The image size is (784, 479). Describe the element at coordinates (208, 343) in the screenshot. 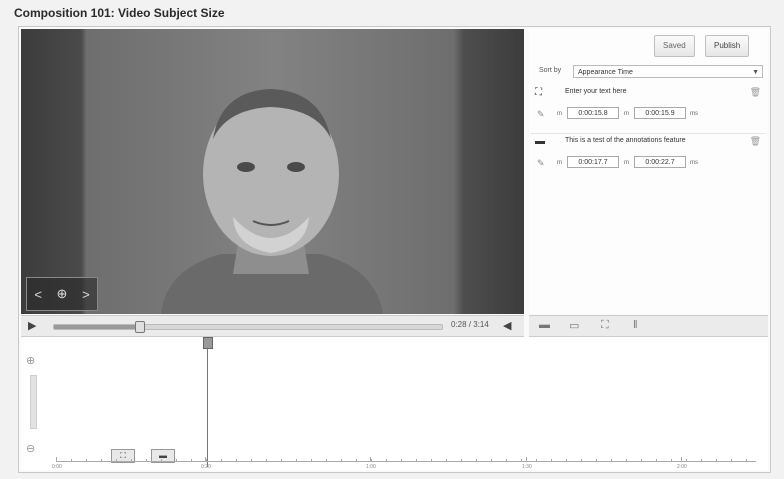

I see `playhead-handle` at that location.